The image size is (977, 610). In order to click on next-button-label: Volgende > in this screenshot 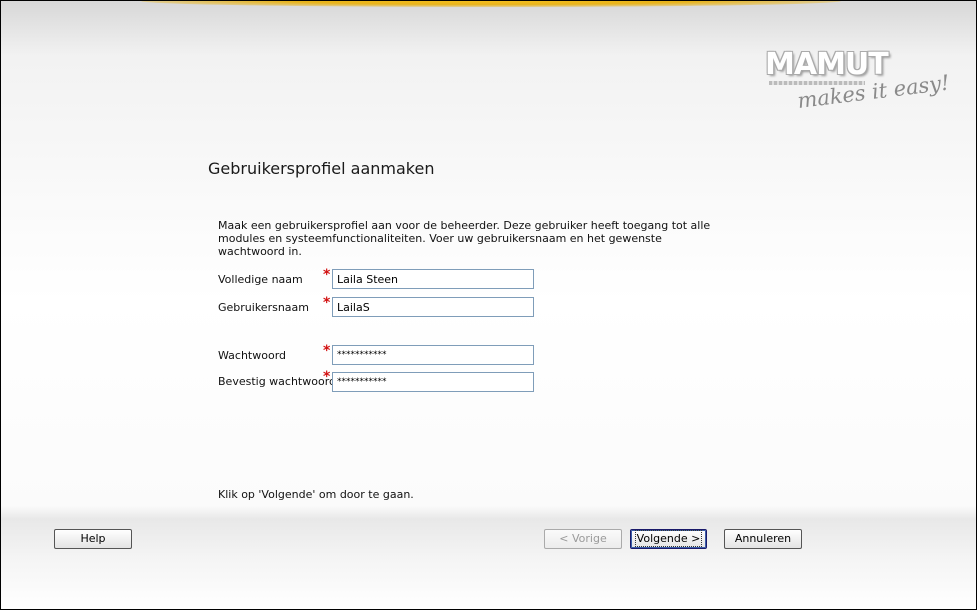, I will do `click(668, 538)`.